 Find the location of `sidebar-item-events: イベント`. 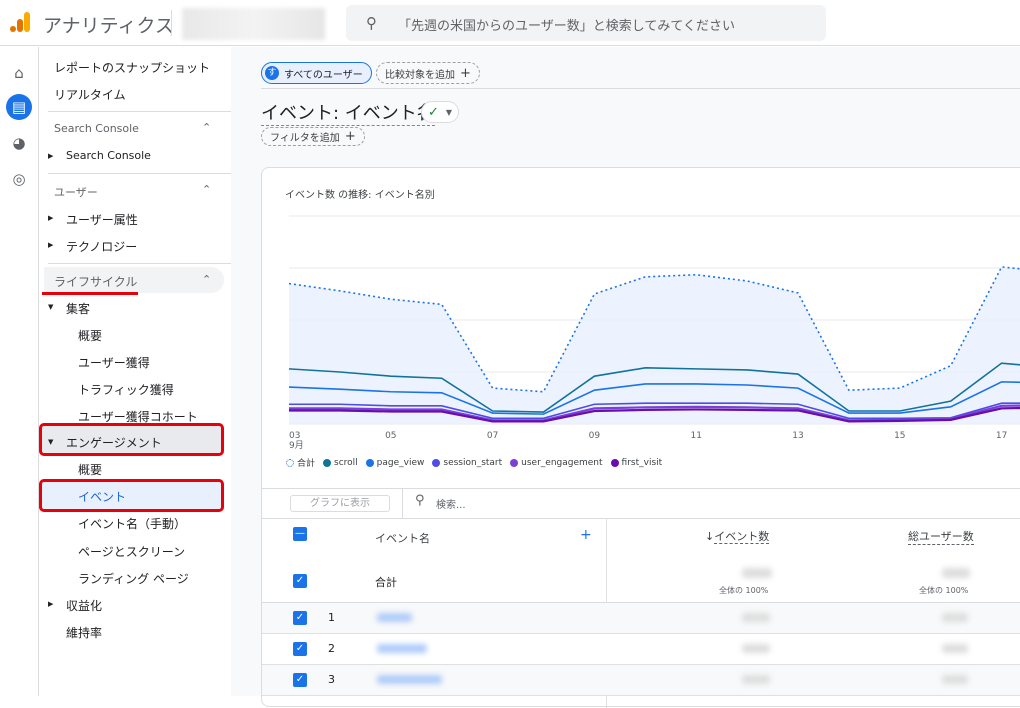

sidebar-item-events: イベント is located at coordinates (102, 496).